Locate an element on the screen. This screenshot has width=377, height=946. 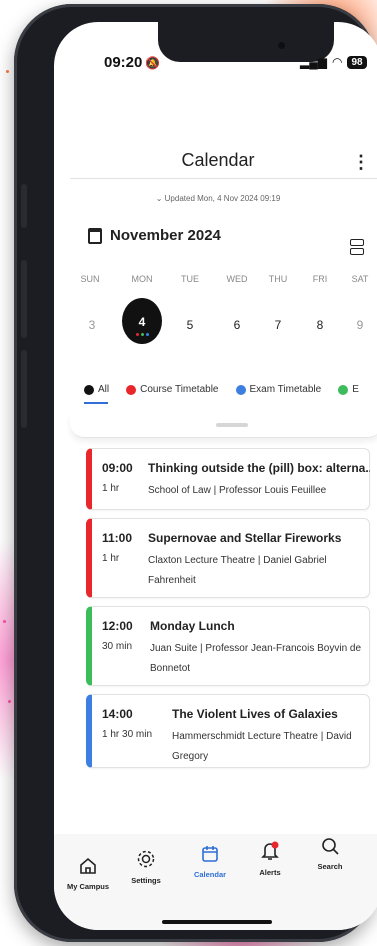
filter-exam-timetable: Exam Timetable is located at coordinates (278, 389).